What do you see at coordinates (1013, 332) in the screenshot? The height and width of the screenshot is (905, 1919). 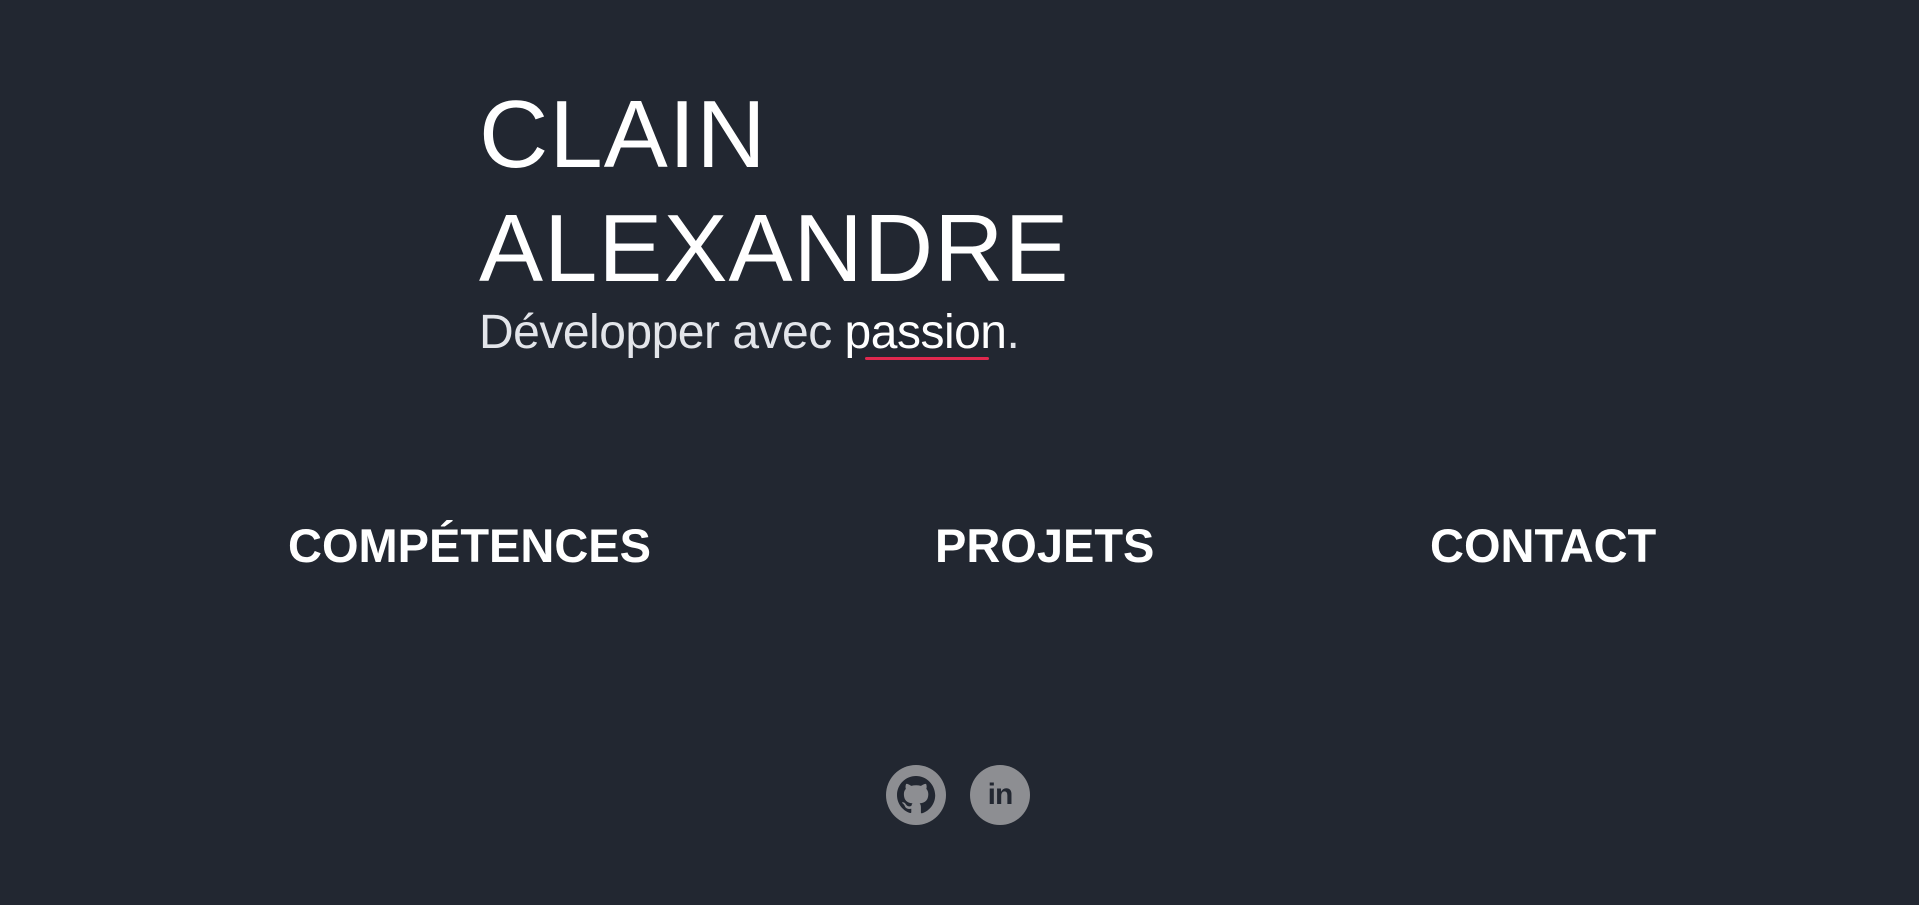 I see `tagline-suffix: .` at bounding box center [1013, 332].